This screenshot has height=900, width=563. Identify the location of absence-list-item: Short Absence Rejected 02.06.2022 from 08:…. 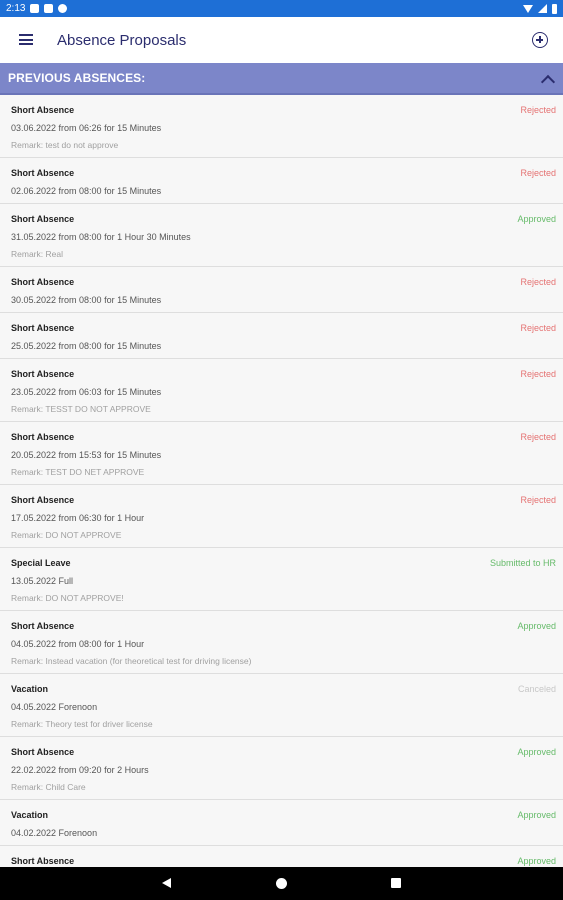
(281, 181).